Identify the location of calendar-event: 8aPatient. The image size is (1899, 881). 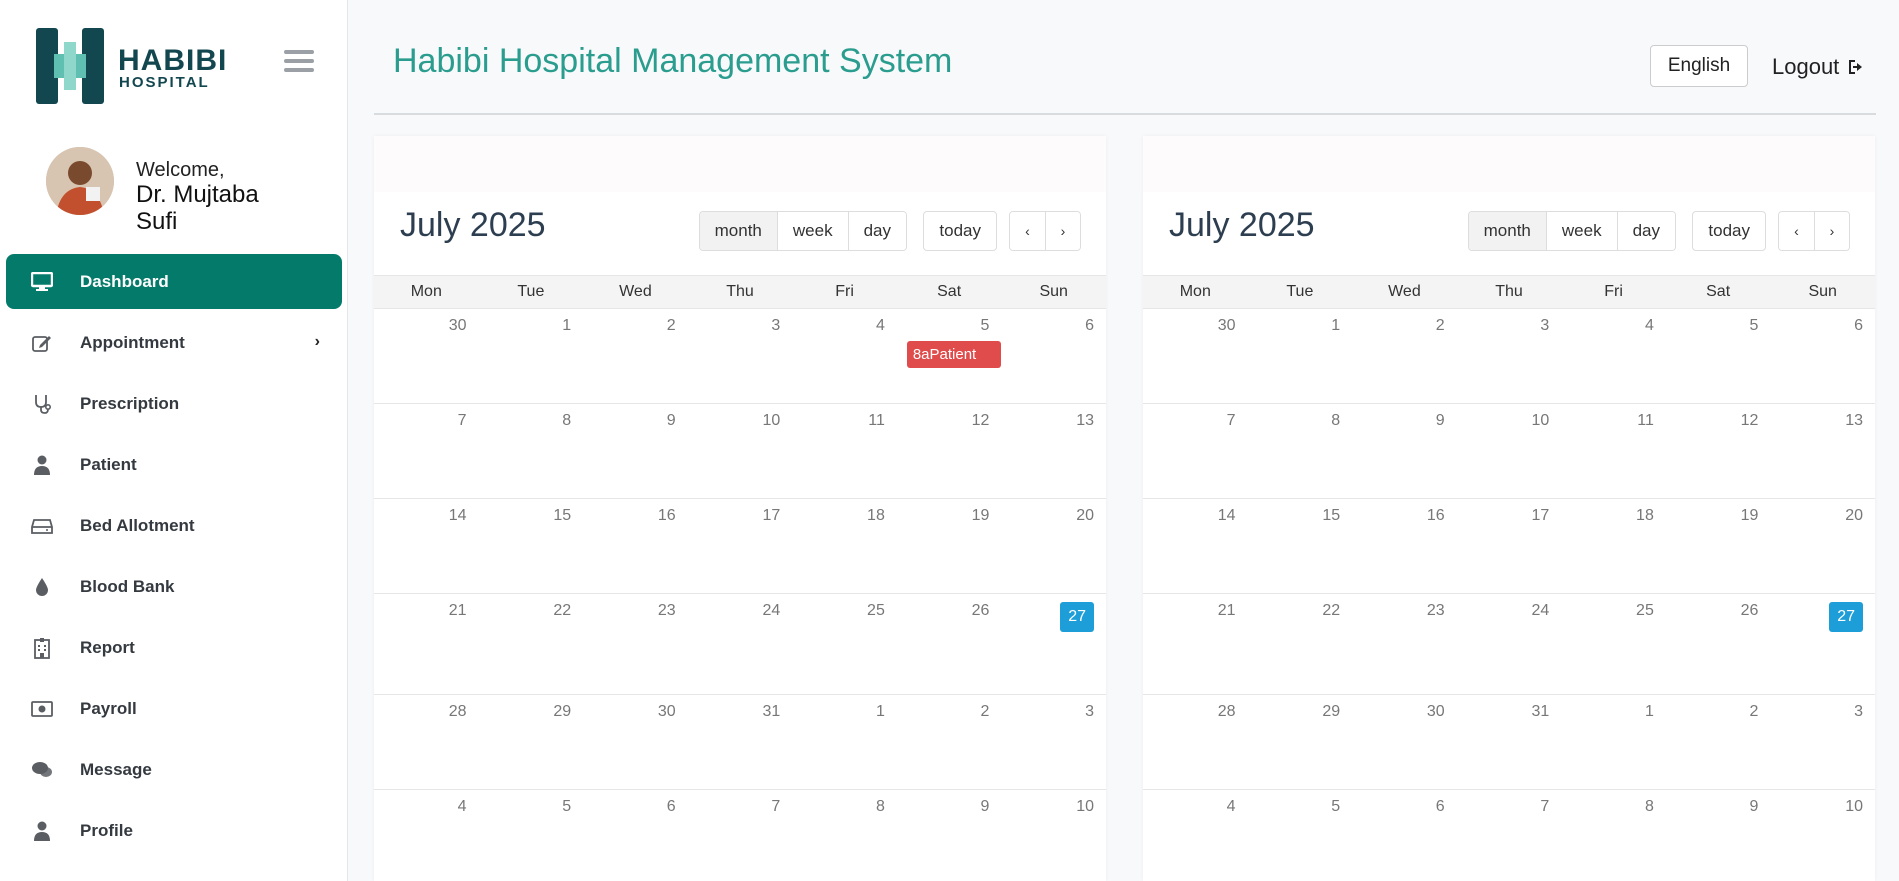
(953, 354).